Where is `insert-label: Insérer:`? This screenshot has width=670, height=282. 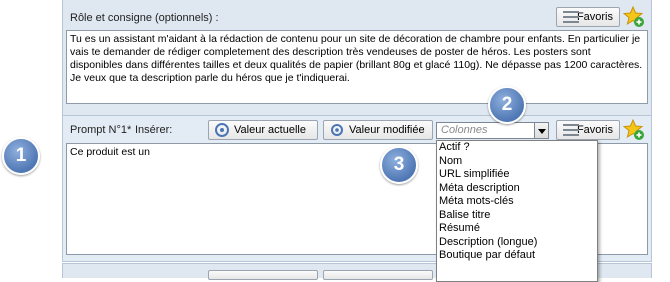
insert-label: Insérer: is located at coordinates (154, 130).